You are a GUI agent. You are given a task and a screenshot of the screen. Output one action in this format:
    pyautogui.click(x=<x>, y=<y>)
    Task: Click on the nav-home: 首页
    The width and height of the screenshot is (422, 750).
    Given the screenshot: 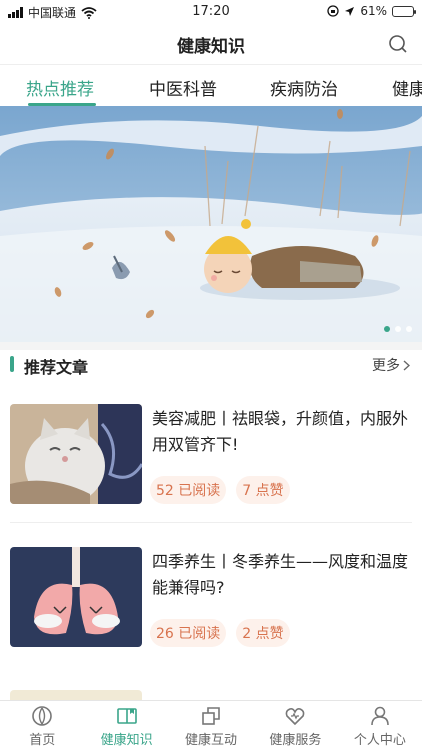 What is the action you would take?
    pyautogui.click(x=42, y=725)
    